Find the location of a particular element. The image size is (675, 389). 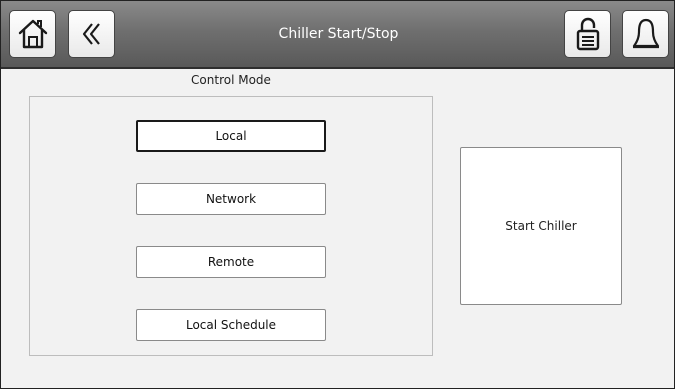

alarm-button is located at coordinates (645, 34).